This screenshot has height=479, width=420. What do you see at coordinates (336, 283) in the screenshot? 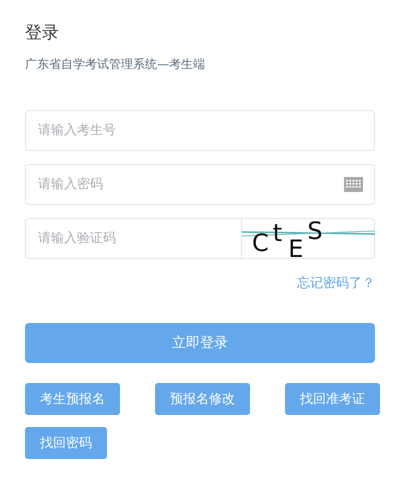
I see `forgot-password-link: 忘记密码了？` at bounding box center [336, 283].